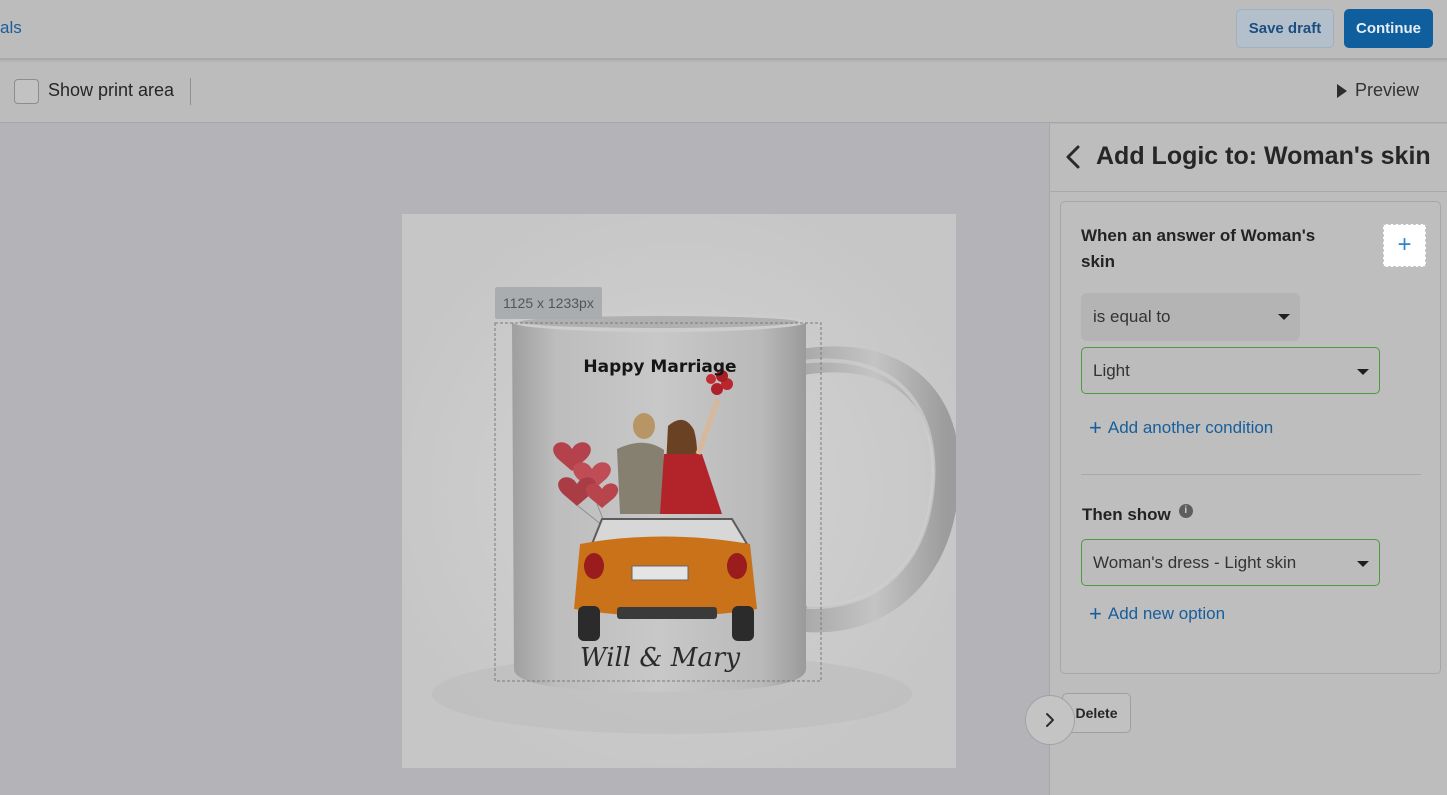 This screenshot has height=795, width=1447. I want to click on add-option-link: + Add new option, so click(1157, 613).